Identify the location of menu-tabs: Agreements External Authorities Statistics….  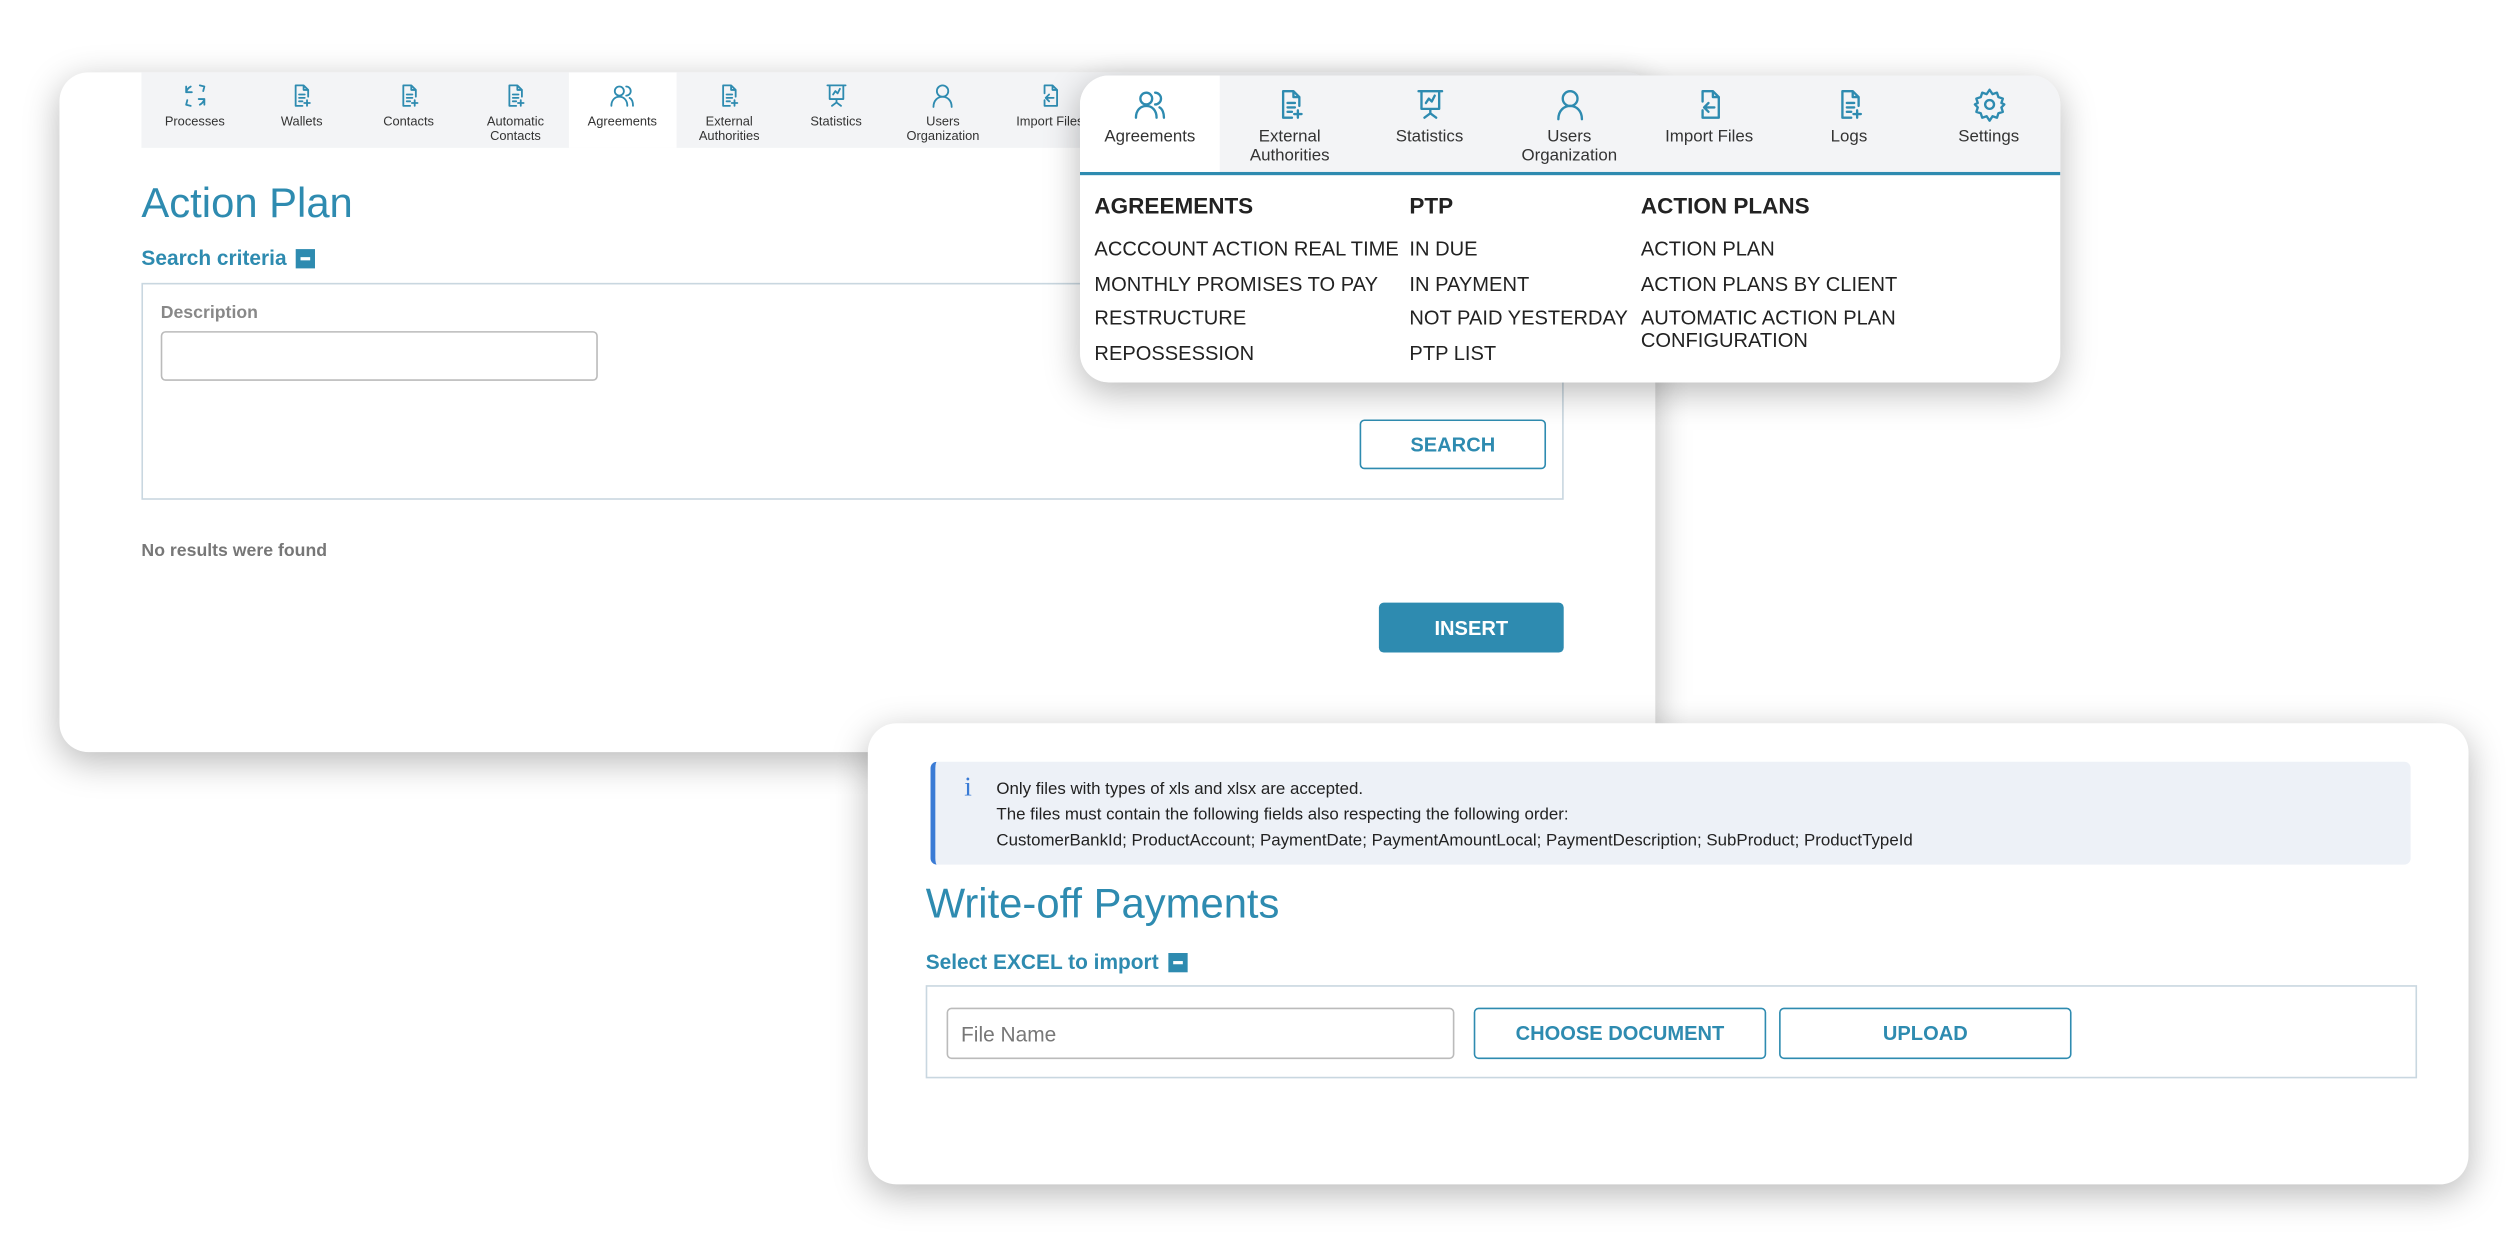
(1570, 125).